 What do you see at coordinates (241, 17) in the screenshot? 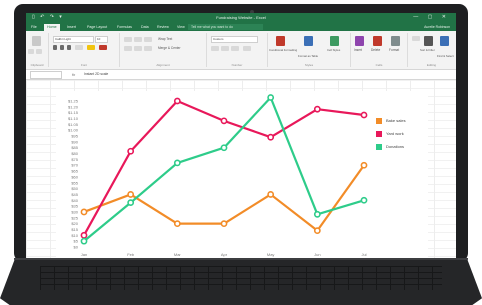
I see `window-title: Fundraising Website - Excel` at bounding box center [241, 17].